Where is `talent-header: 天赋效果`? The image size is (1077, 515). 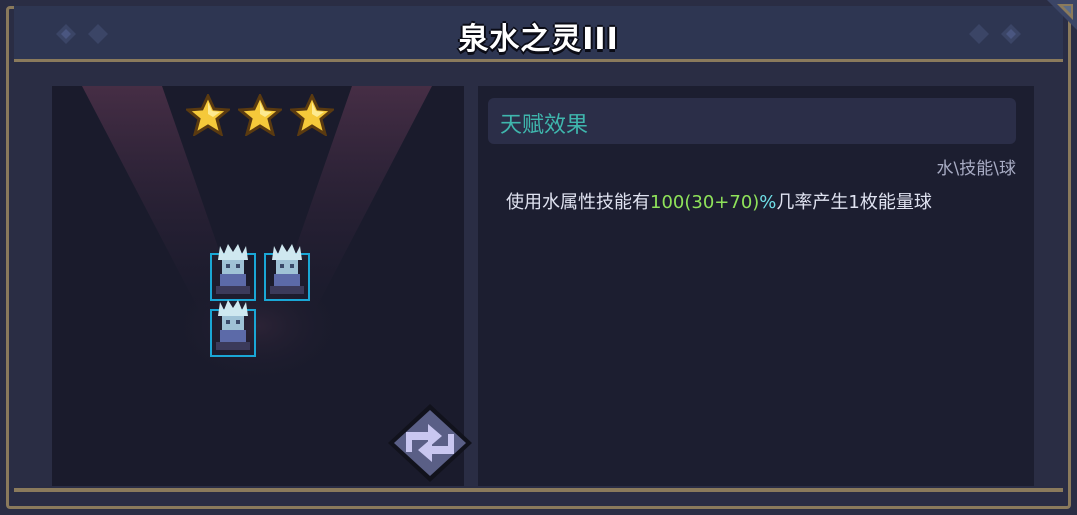 talent-header: 天赋效果 is located at coordinates (752, 121).